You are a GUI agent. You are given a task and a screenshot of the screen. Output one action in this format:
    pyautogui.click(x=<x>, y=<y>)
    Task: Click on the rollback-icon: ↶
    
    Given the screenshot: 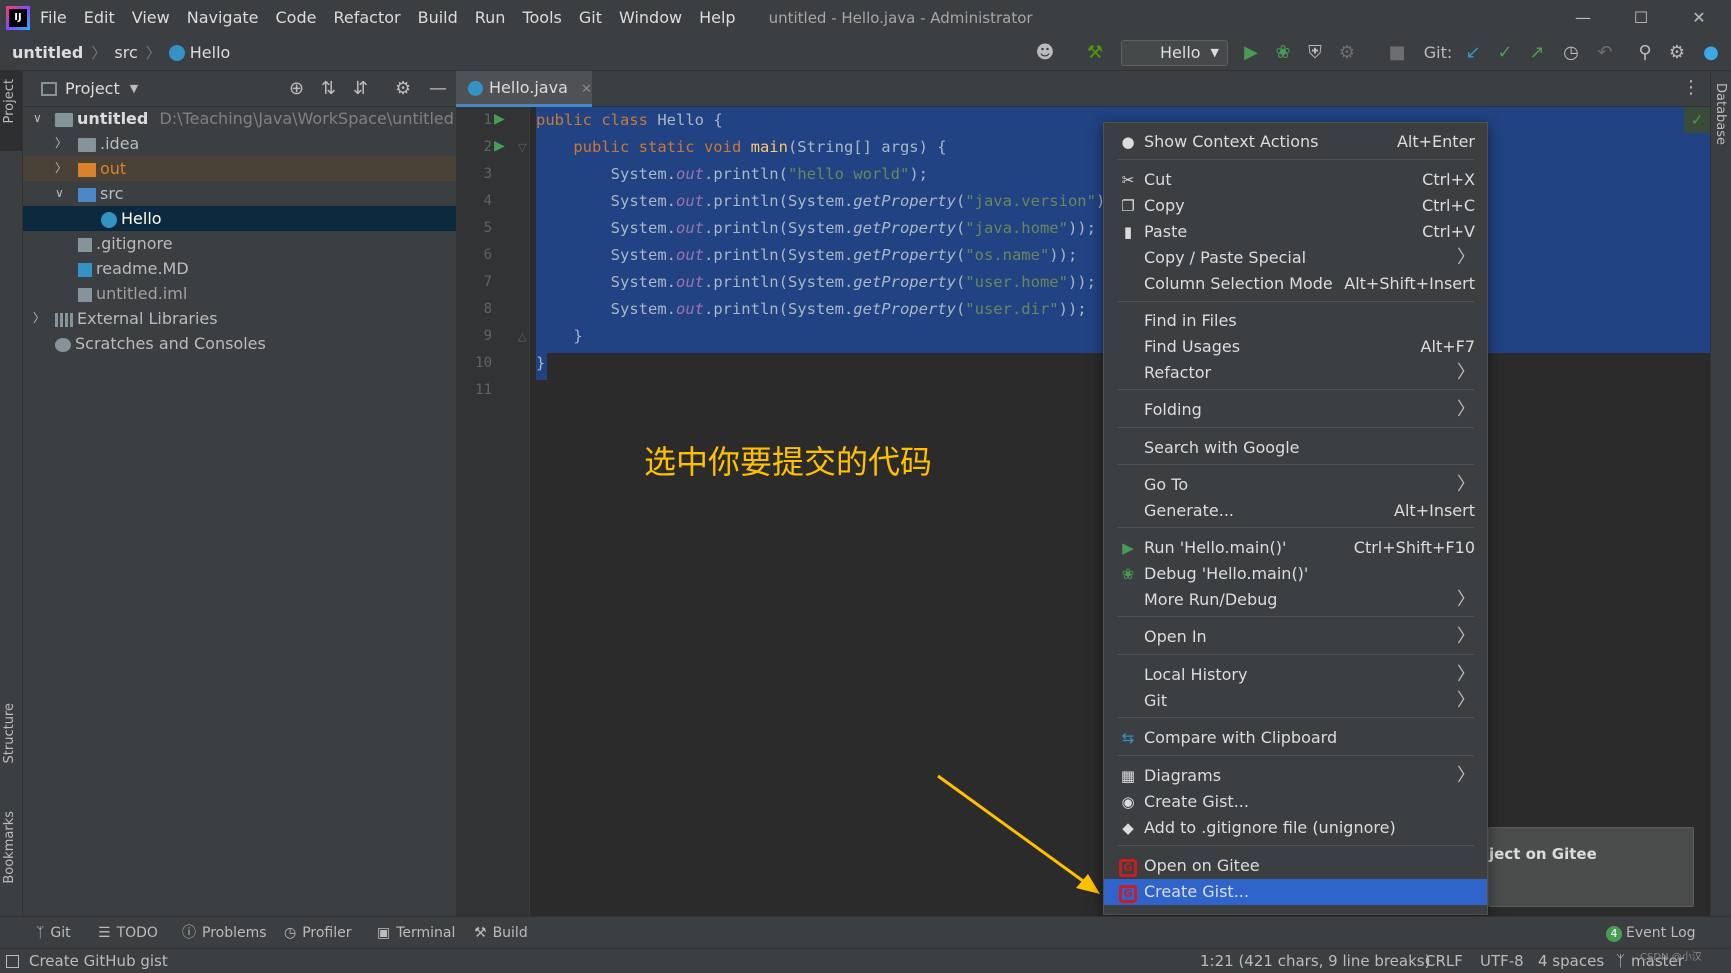 What is the action you would take?
    pyautogui.click(x=1605, y=53)
    